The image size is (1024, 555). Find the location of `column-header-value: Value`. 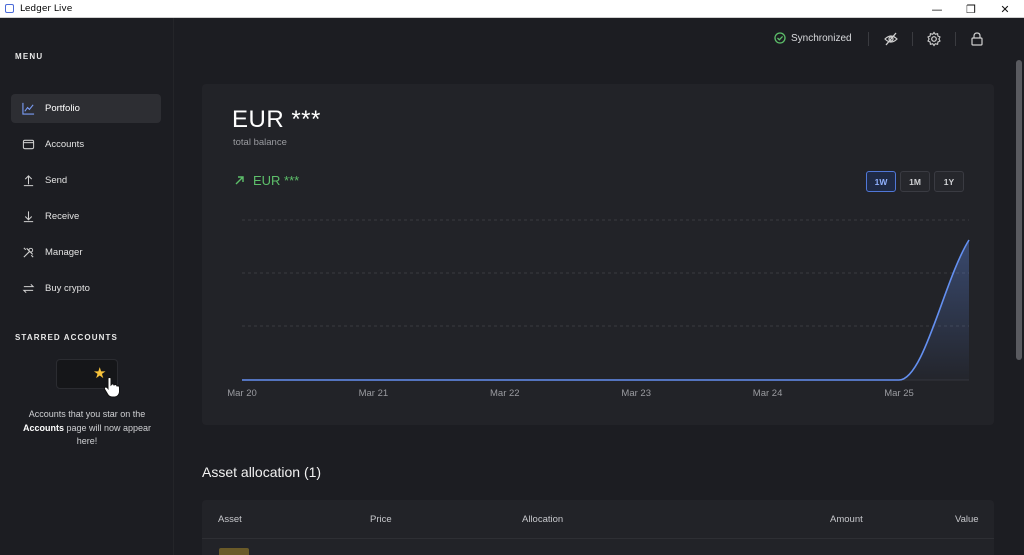

column-header-value: Value is located at coordinates (967, 519).